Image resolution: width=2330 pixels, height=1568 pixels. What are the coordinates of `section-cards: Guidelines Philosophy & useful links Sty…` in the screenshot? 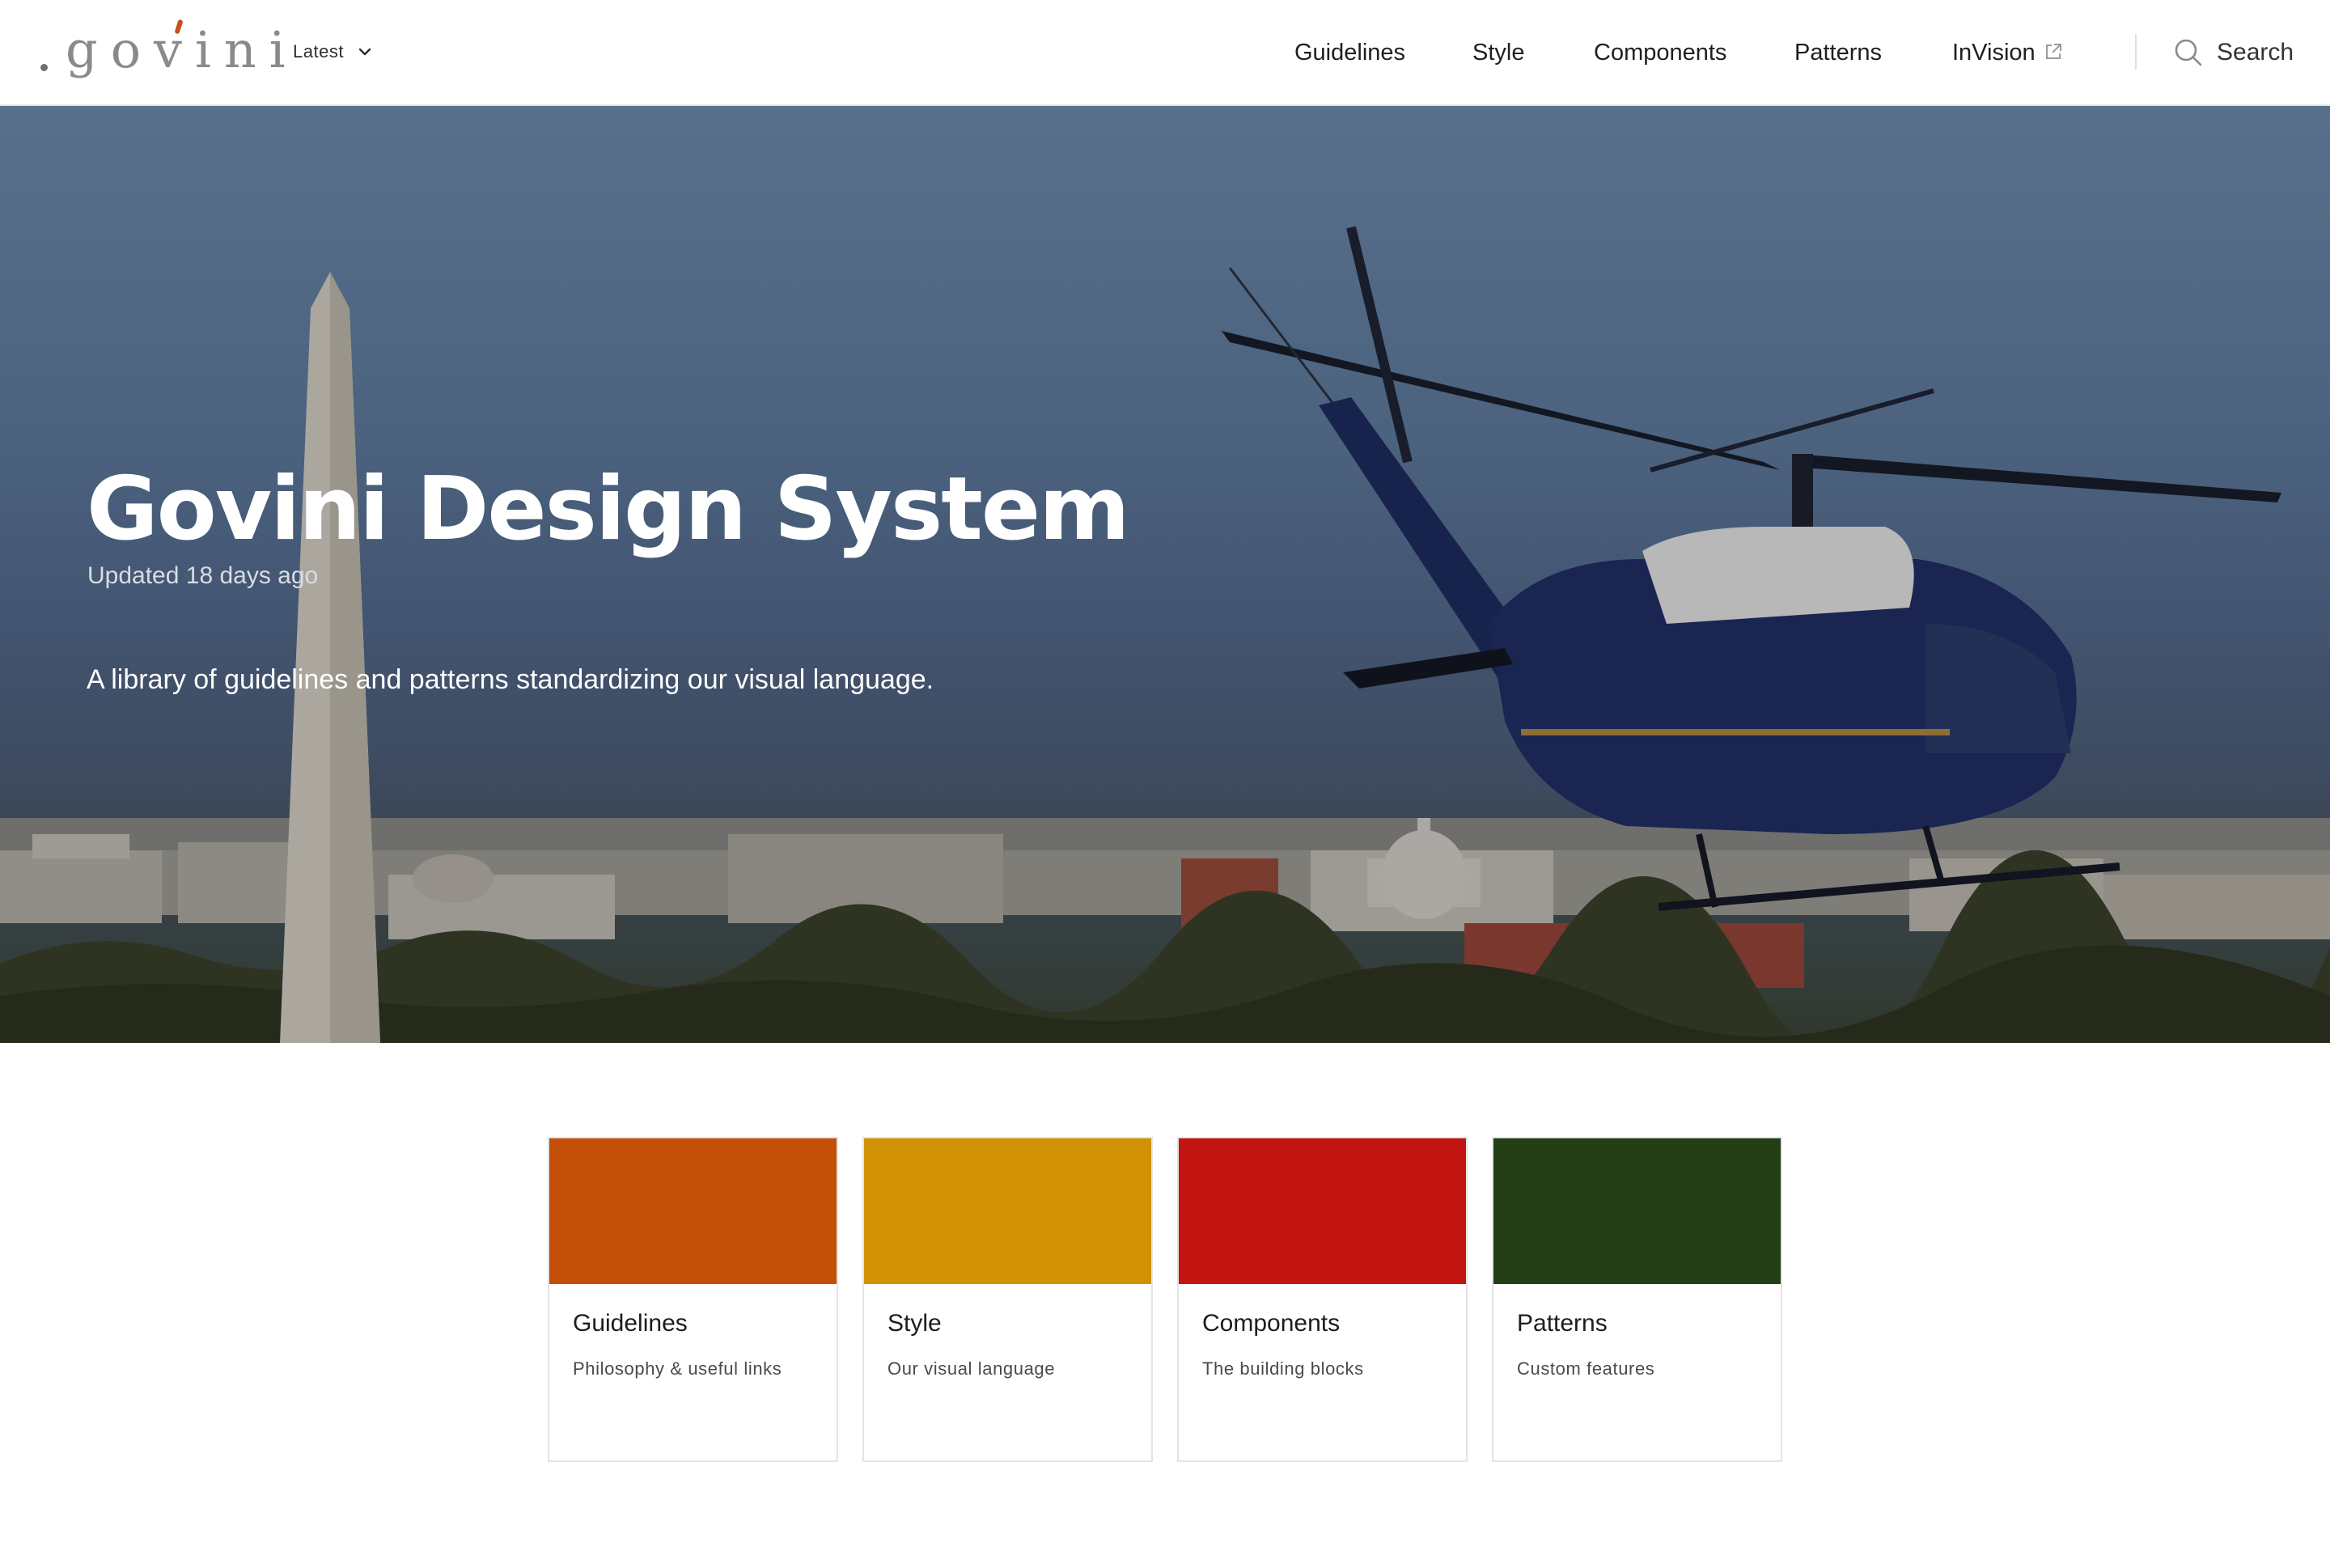 It's located at (1165, 1300).